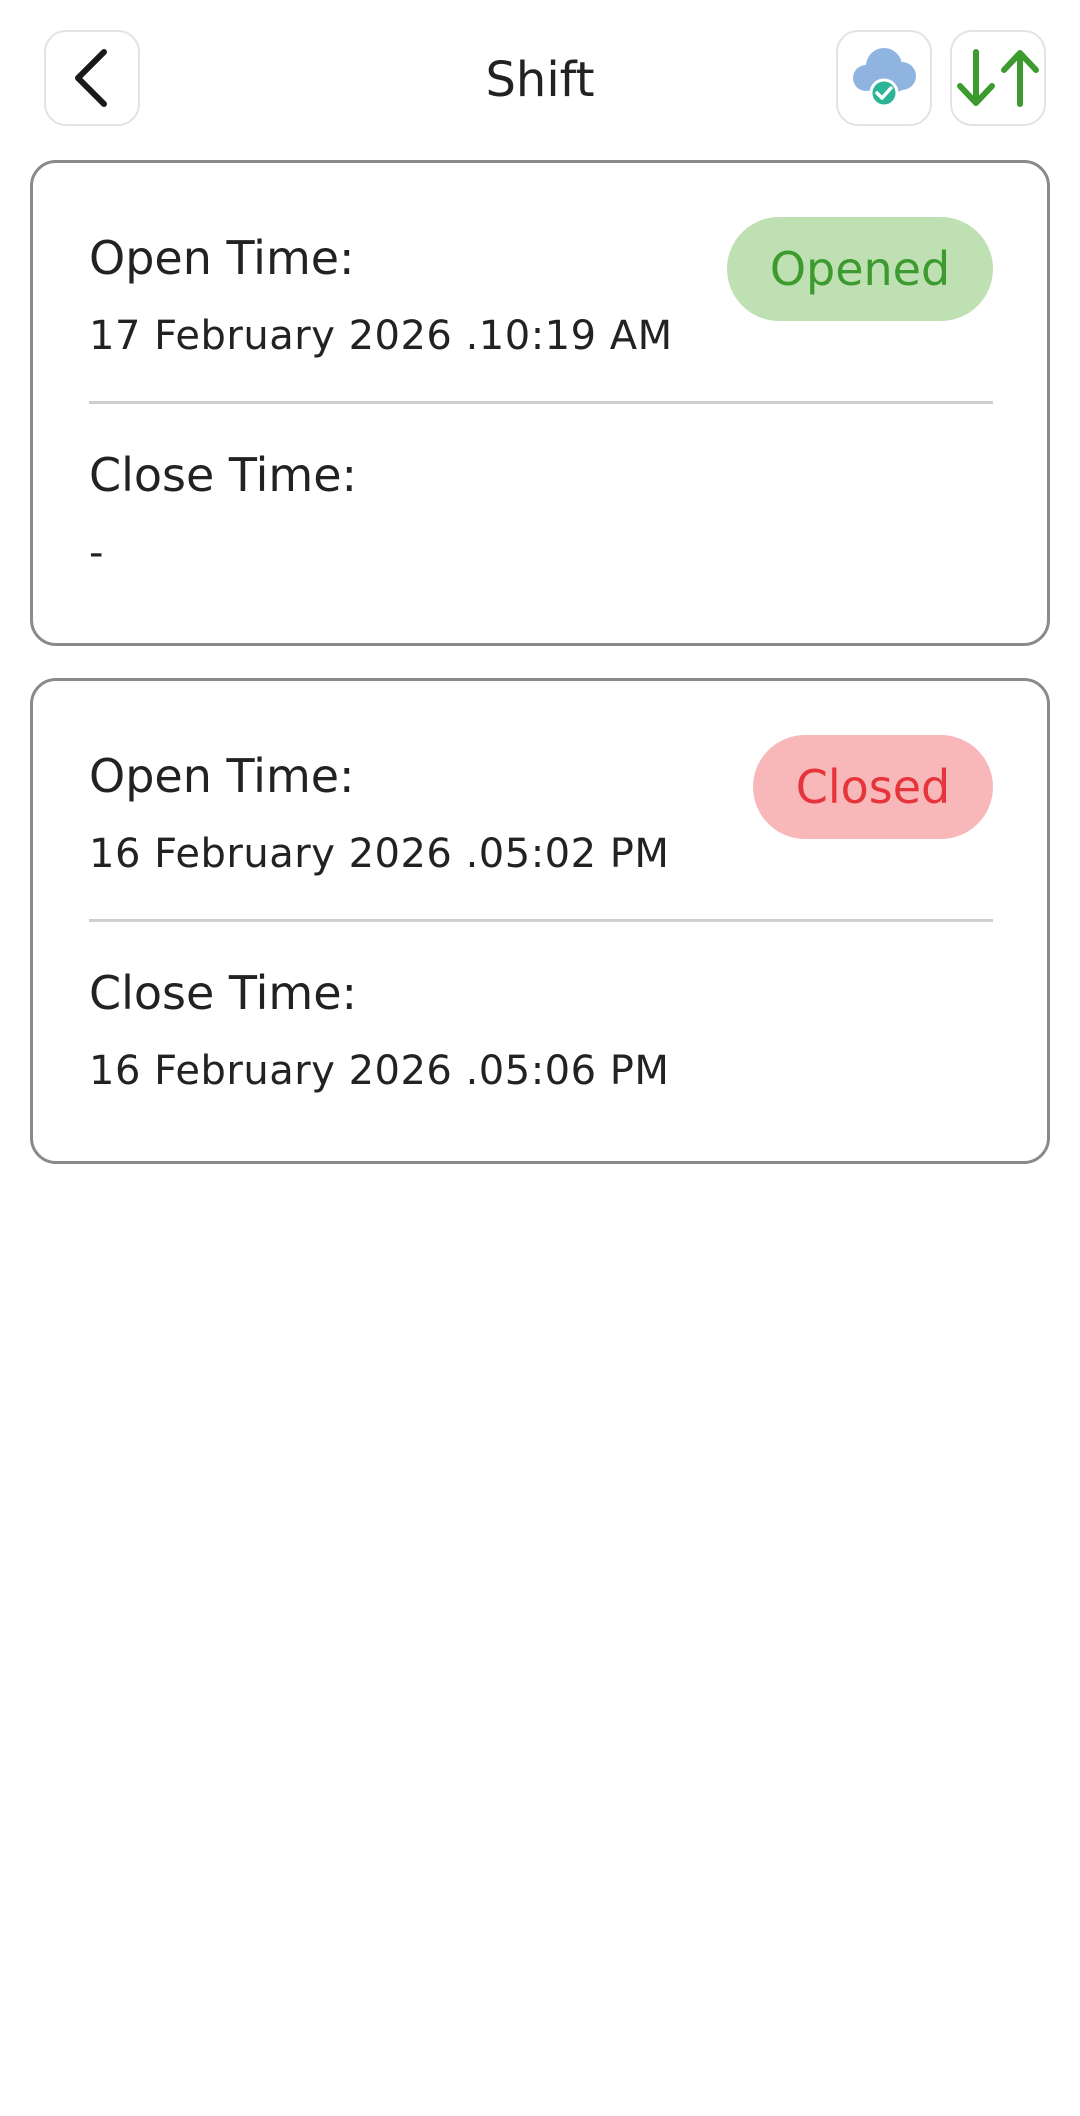  Describe the element at coordinates (860, 269) in the screenshot. I see `status-badge: Opened` at that location.